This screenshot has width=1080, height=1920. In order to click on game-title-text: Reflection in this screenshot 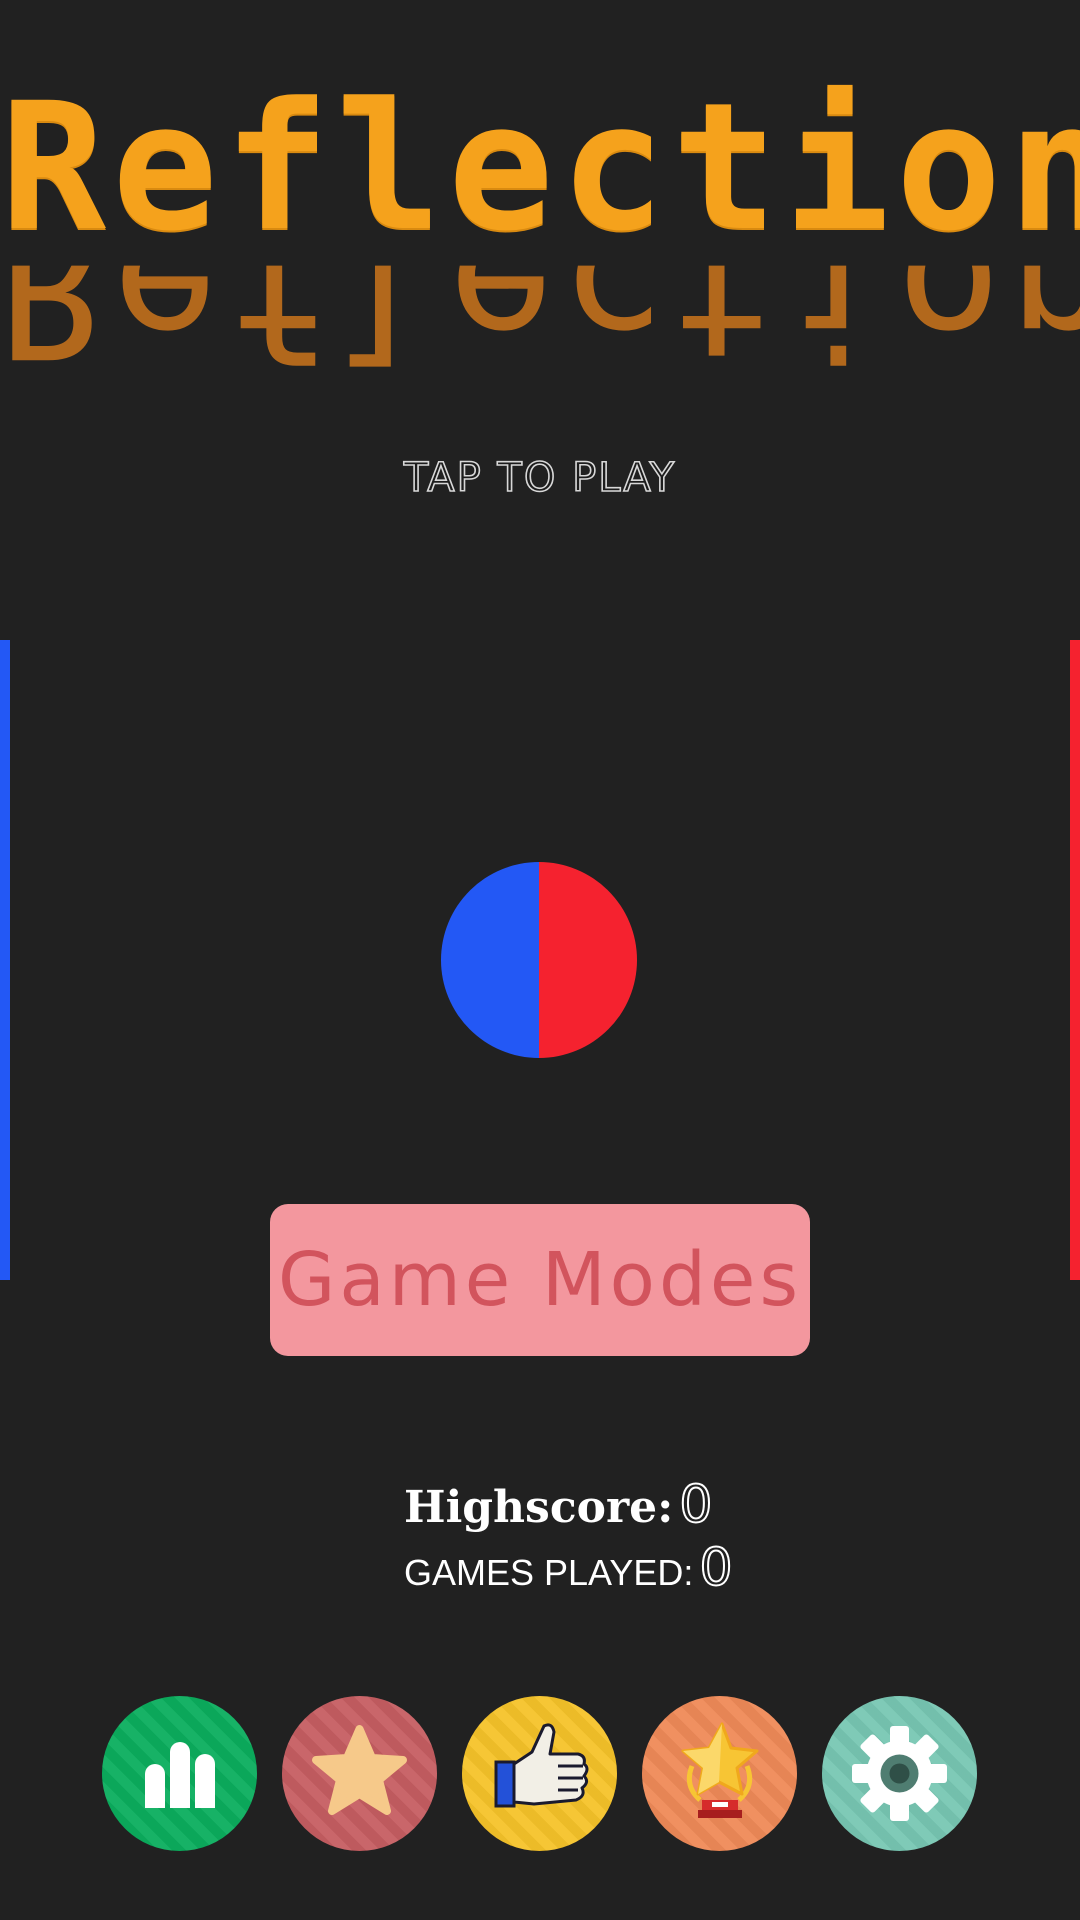, I will do `click(540, 167)`.